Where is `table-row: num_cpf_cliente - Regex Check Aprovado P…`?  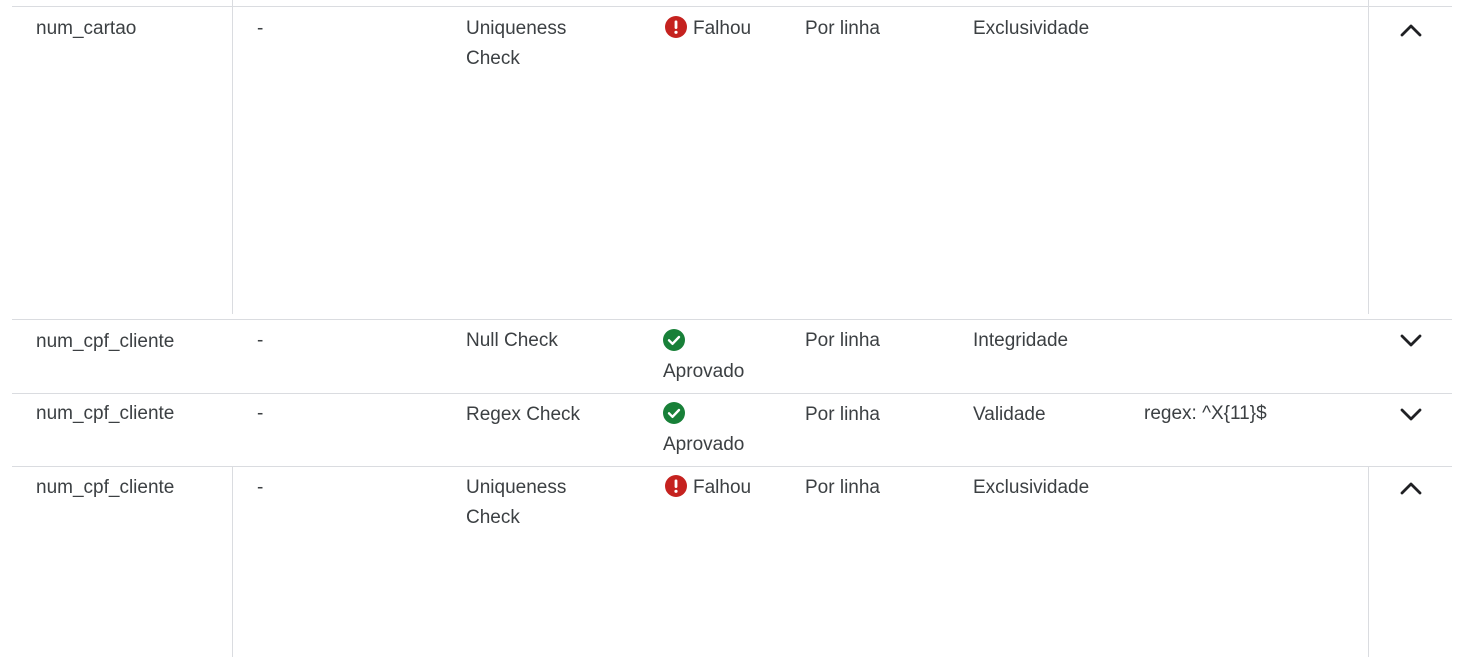
table-row: num_cpf_cliente - Regex Check Aprovado P… is located at coordinates (732, 430).